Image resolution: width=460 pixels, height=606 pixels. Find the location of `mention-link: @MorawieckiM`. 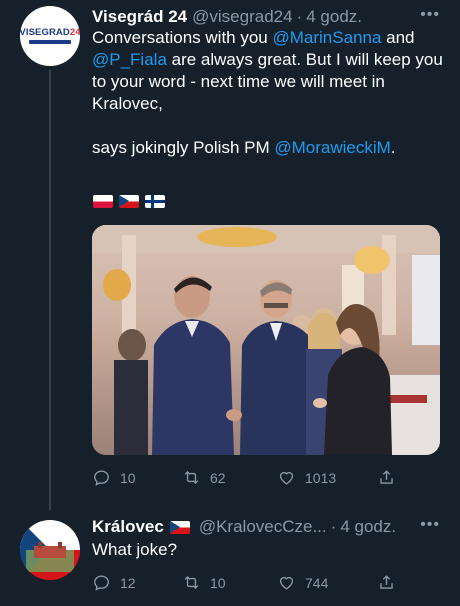

mention-link: @MorawieckiM is located at coordinates (332, 147).